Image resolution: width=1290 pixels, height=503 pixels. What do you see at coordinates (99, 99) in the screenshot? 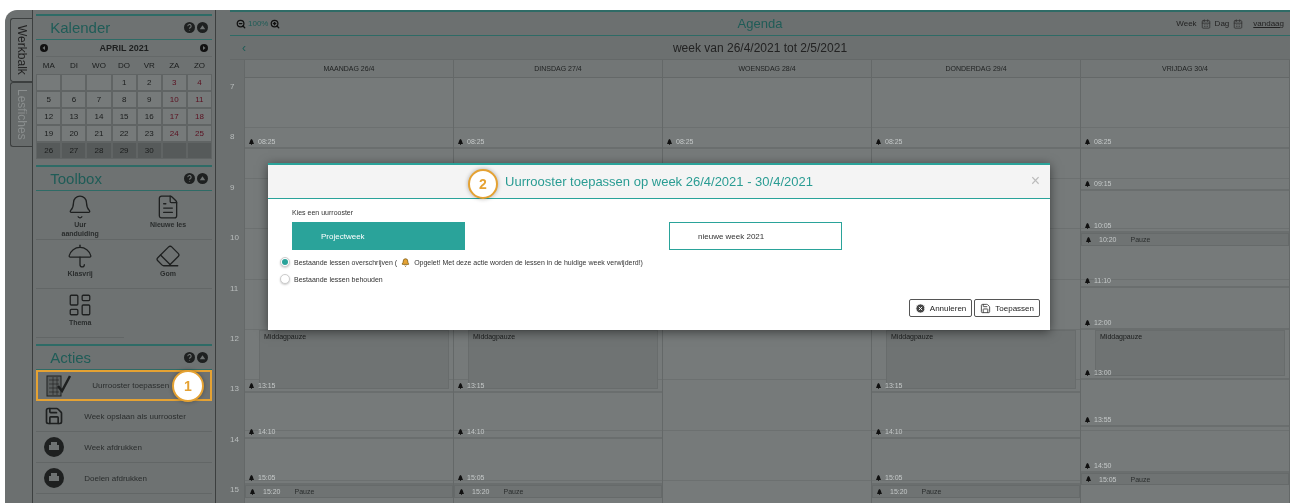
I see `calendar-day: 7` at bounding box center [99, 99].